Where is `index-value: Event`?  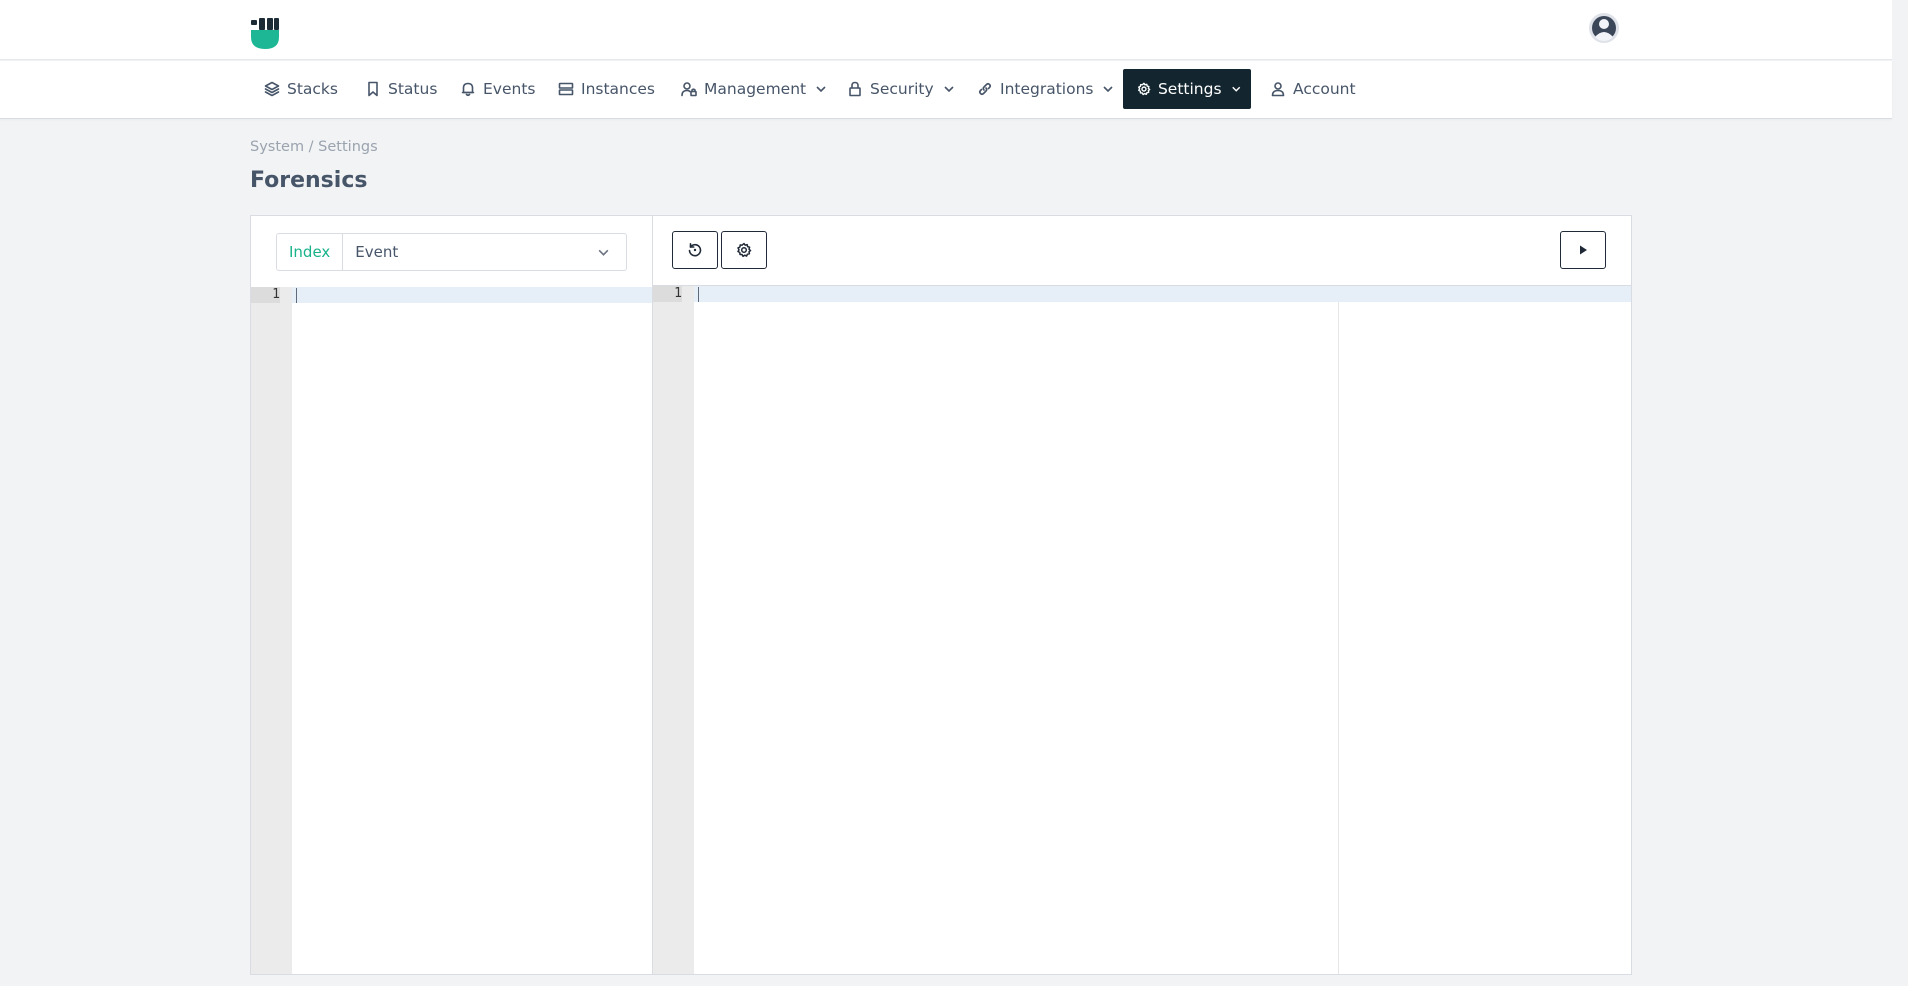 index-value: Event is located at coordinates (377, 252).